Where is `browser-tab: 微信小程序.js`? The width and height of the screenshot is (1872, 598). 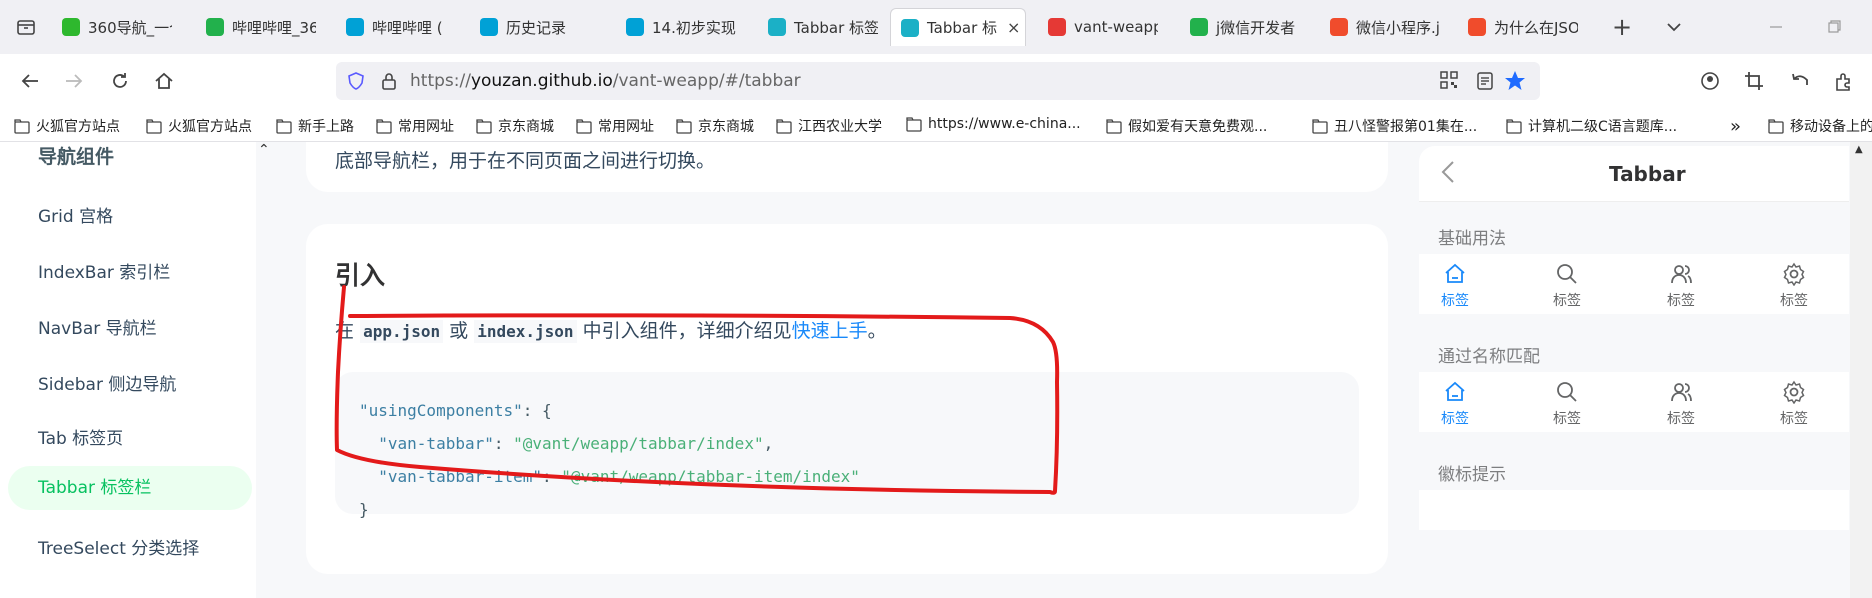 browser-tab: 微信小程序.js is located at coordinates (1385, 27).